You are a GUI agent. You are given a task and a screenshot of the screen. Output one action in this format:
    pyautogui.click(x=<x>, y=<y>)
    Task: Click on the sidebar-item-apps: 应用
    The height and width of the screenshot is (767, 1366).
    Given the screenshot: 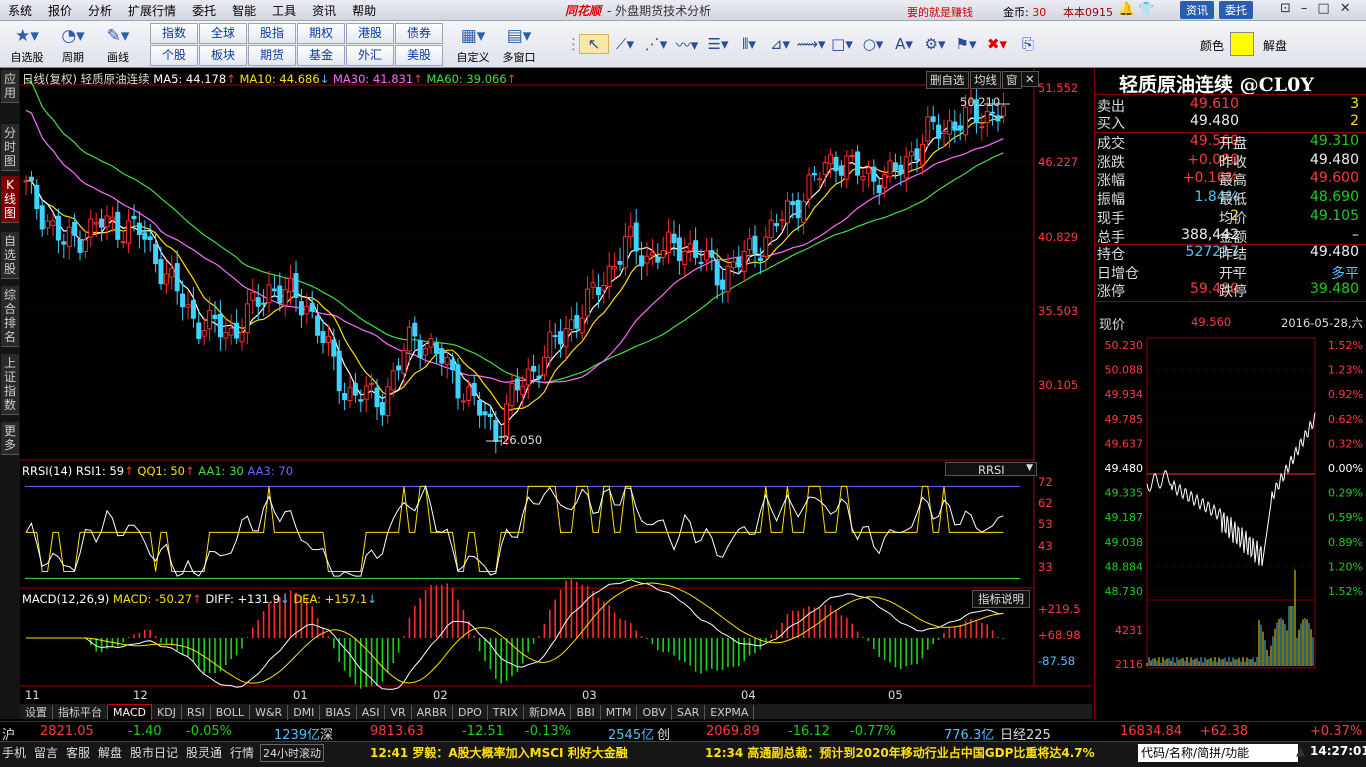 What is the action you would take?
    pyautogui.click(x=10, y=86)
    